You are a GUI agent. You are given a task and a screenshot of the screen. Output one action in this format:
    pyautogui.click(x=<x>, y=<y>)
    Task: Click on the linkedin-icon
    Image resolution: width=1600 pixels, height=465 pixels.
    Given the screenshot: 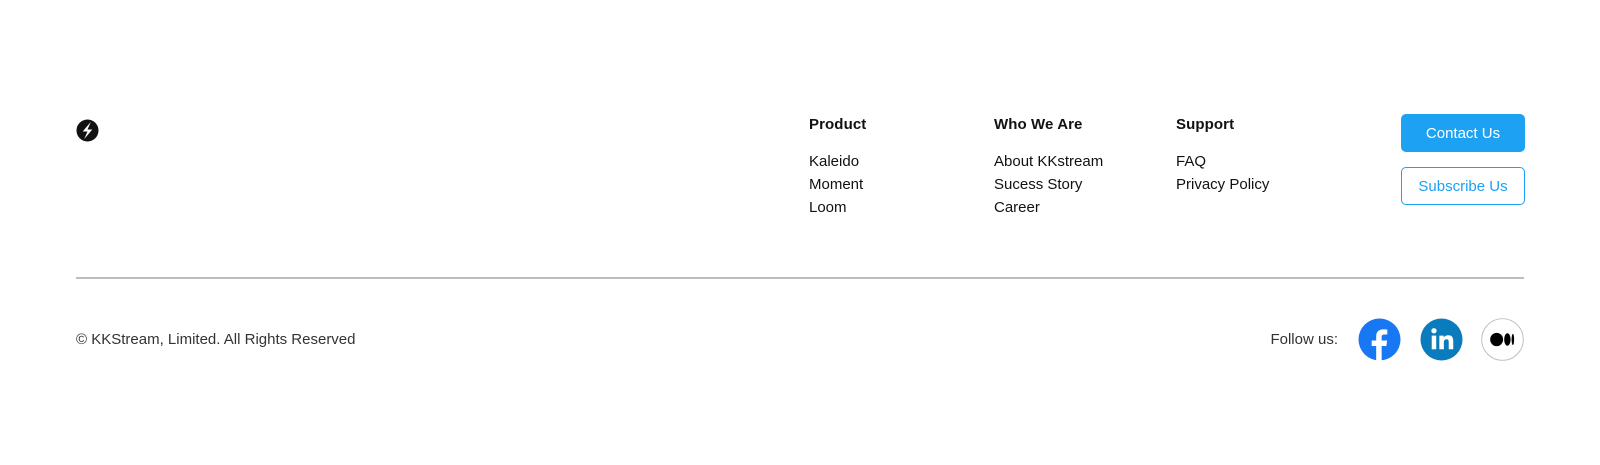 What is the action you would take?
    pyautogui.click(x=1441, y=339)
    